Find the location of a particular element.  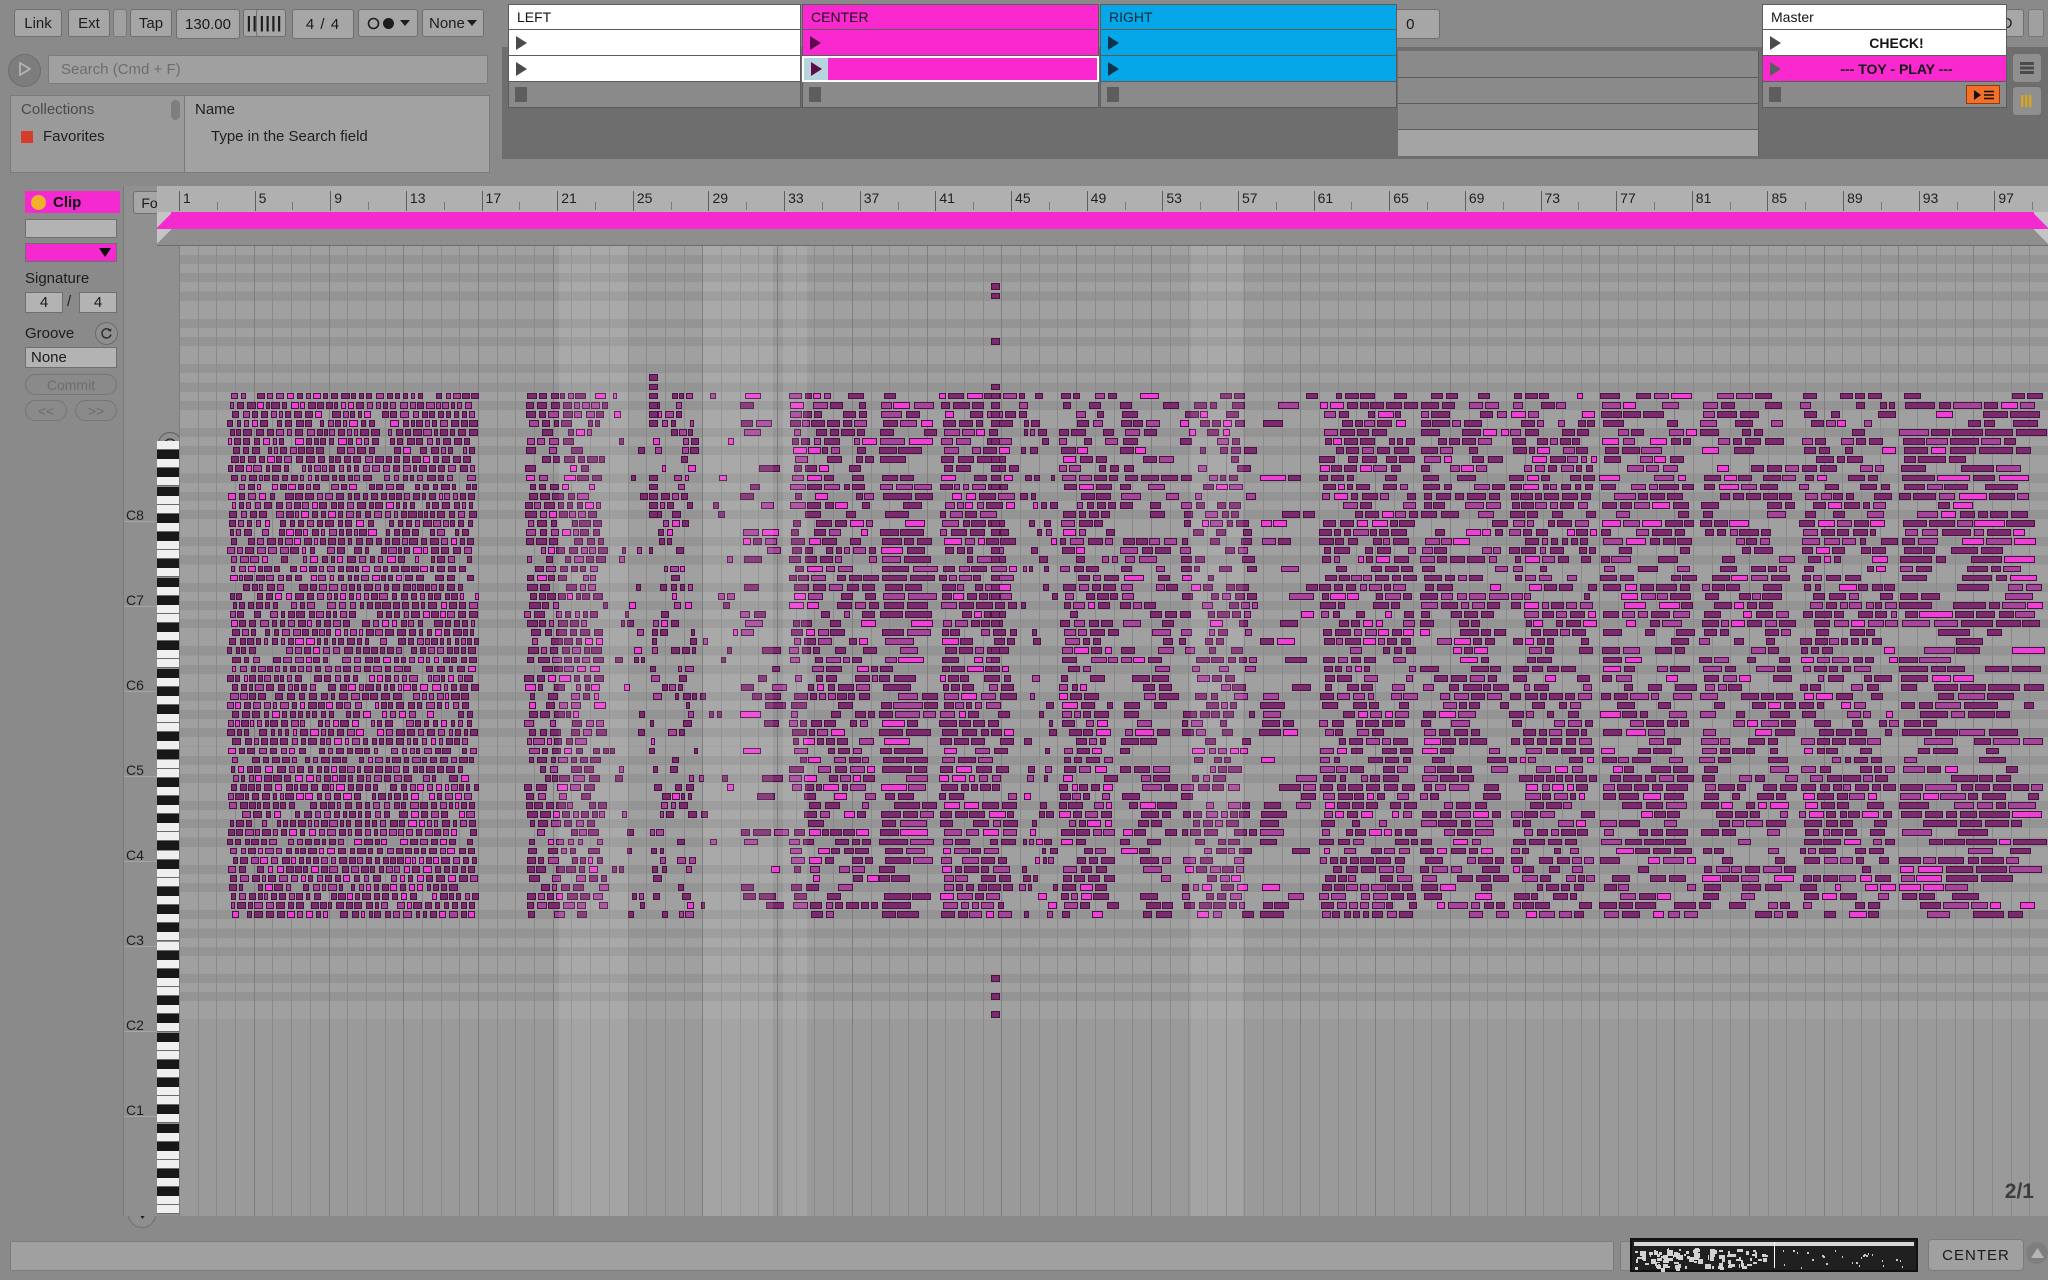

clip-color-selector is located at coordinates (71, 252).